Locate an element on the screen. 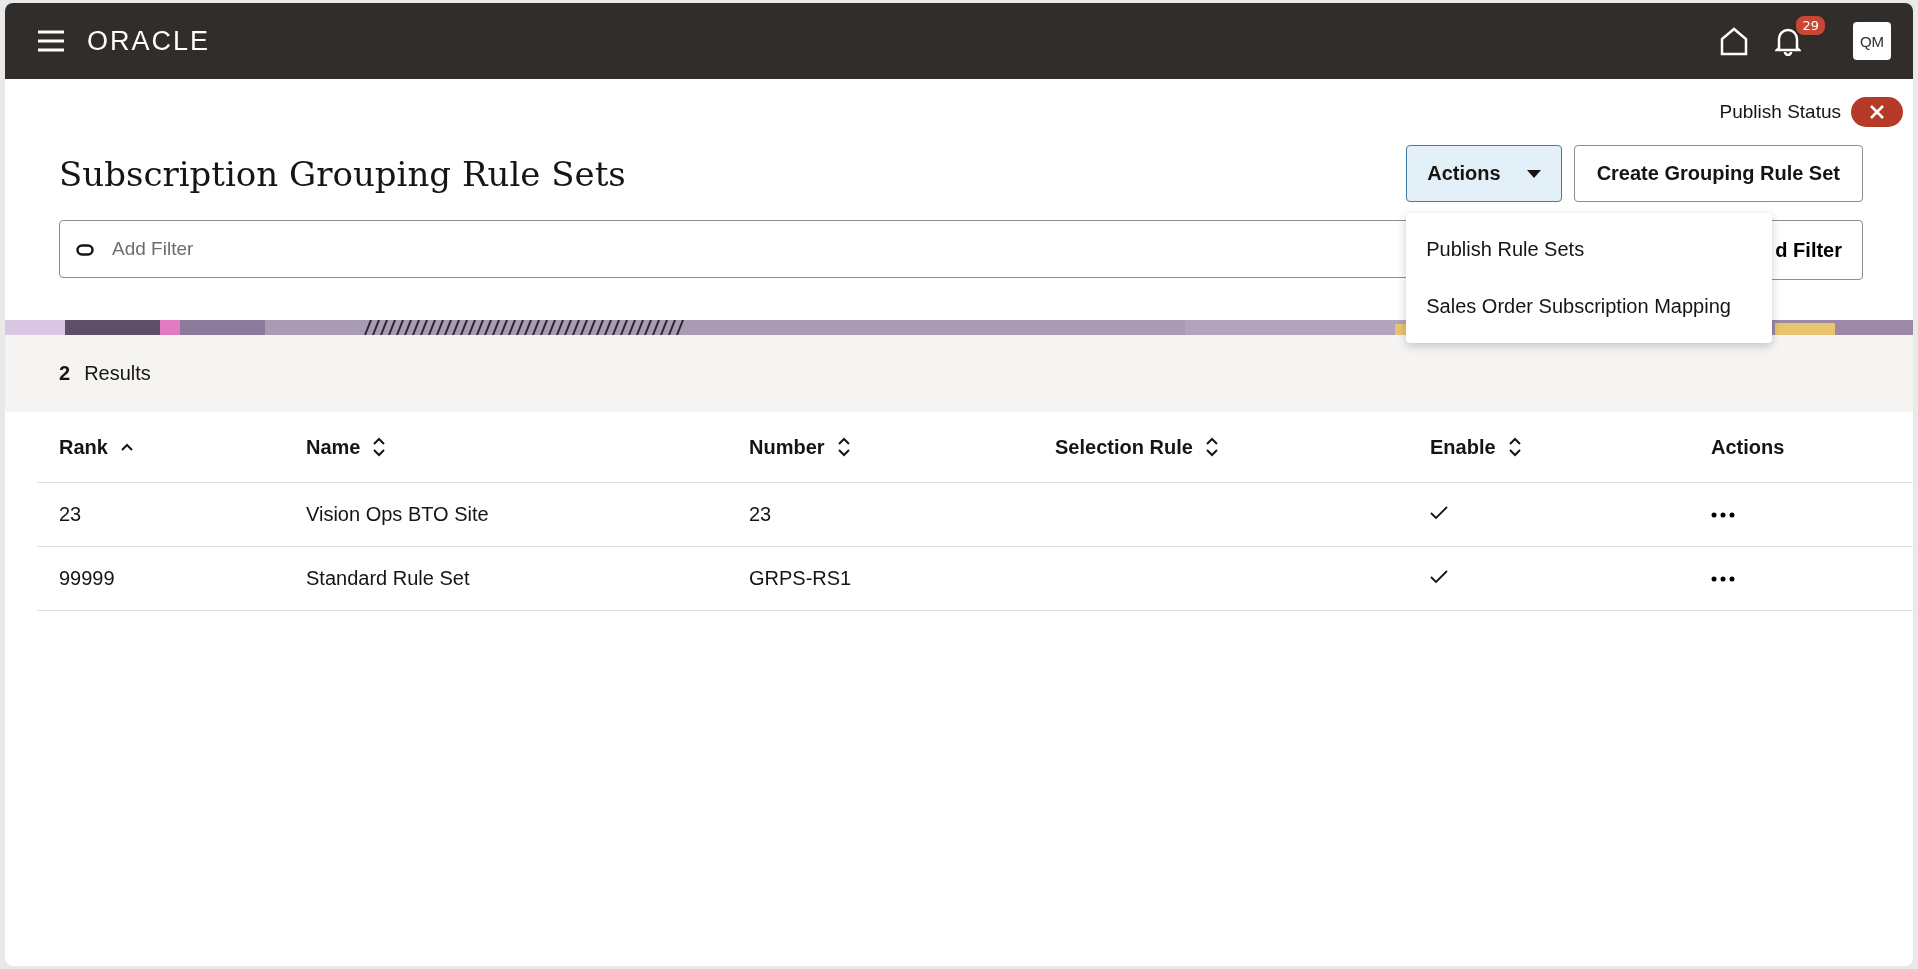 This screenshot has height=969, width=1918. table-cell-text: Vision Ops BTO Site is located at coordinates (398, 514).